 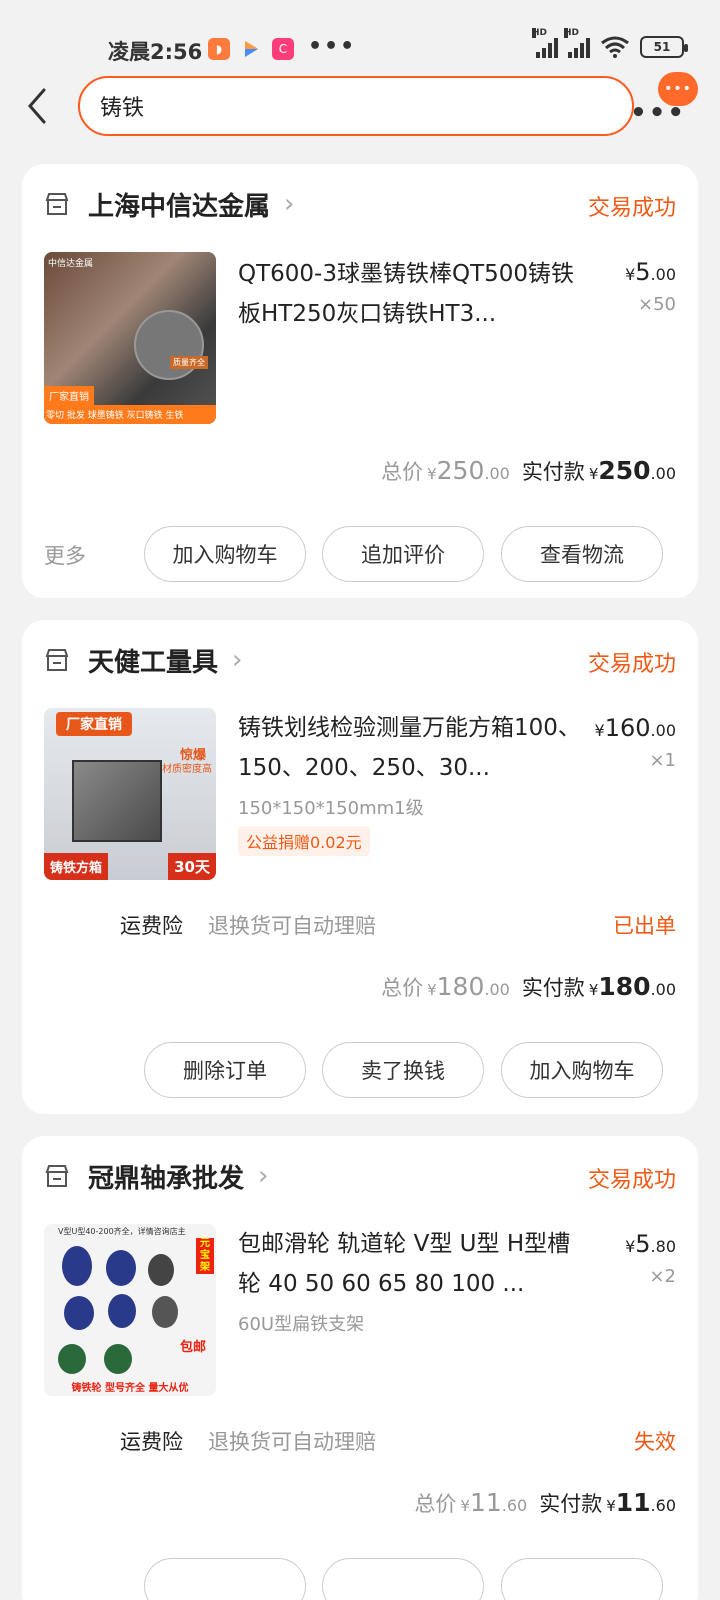 What do you see at coordinates (664, 47) in the screenshot?
I see `battery-icon: 51` at bounding box center [664, 47].